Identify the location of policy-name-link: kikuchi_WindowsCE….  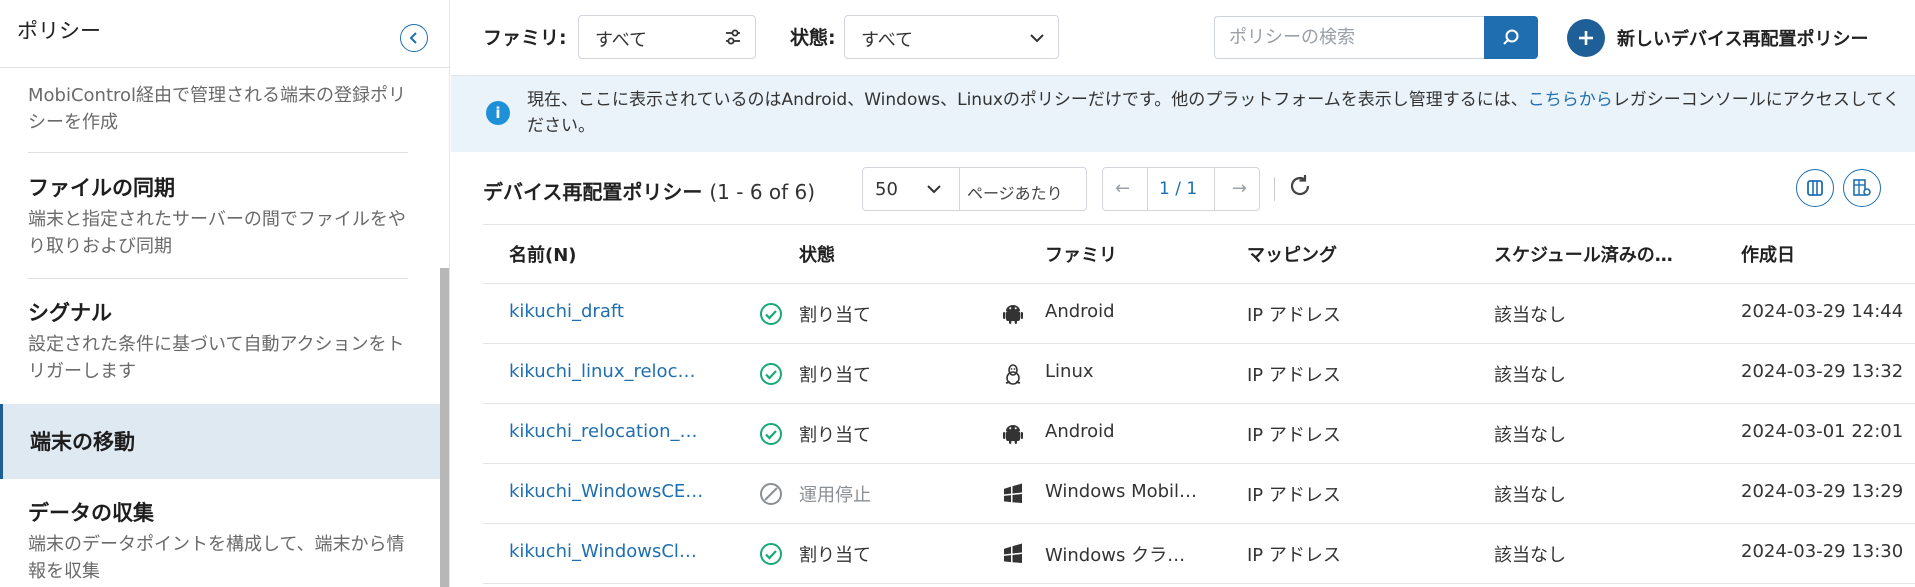
(606, 491).